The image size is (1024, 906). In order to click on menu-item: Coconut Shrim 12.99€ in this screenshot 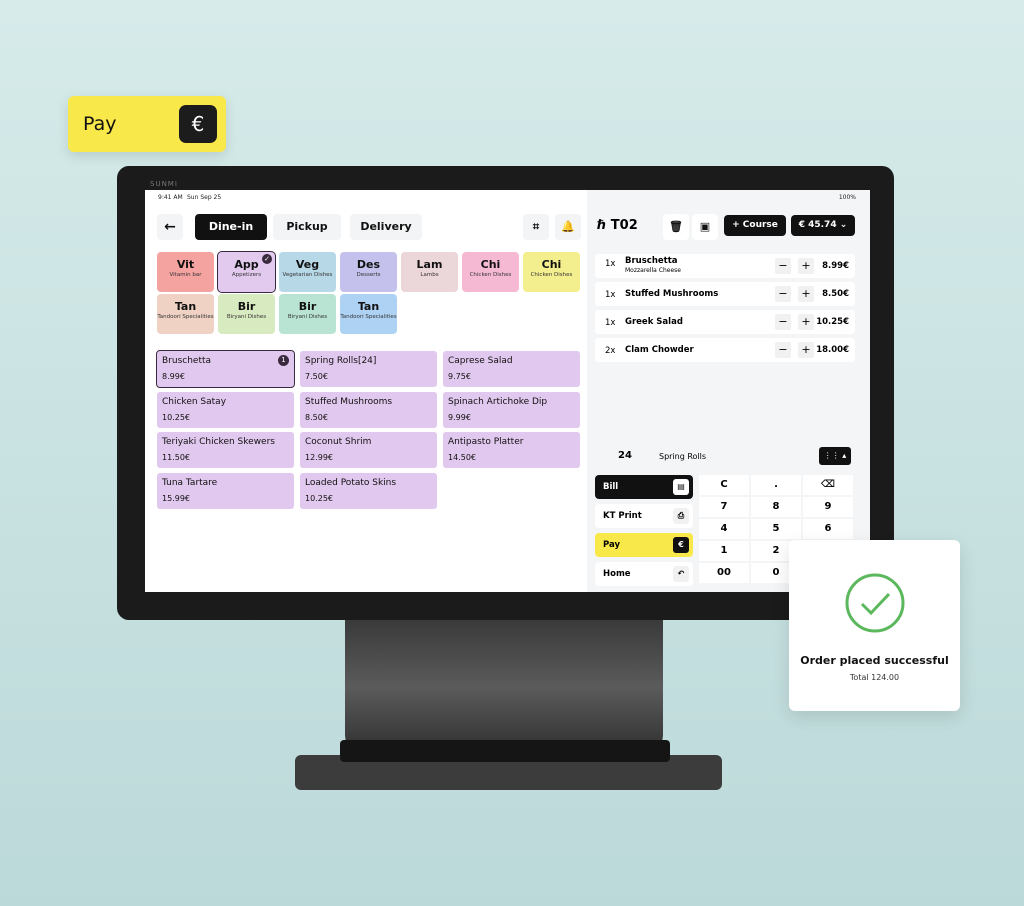, I will do `click(368, 450)`.